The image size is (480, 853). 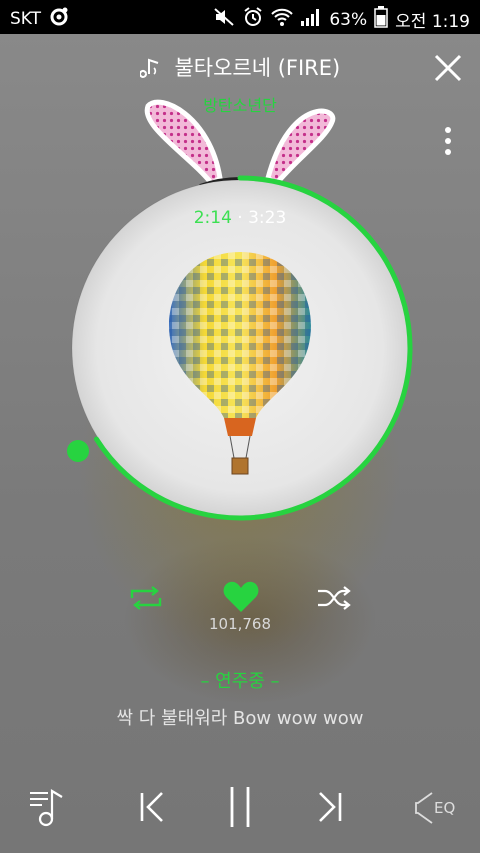 I want to click on carrier-label: SKT, so click(x=26, y=18).